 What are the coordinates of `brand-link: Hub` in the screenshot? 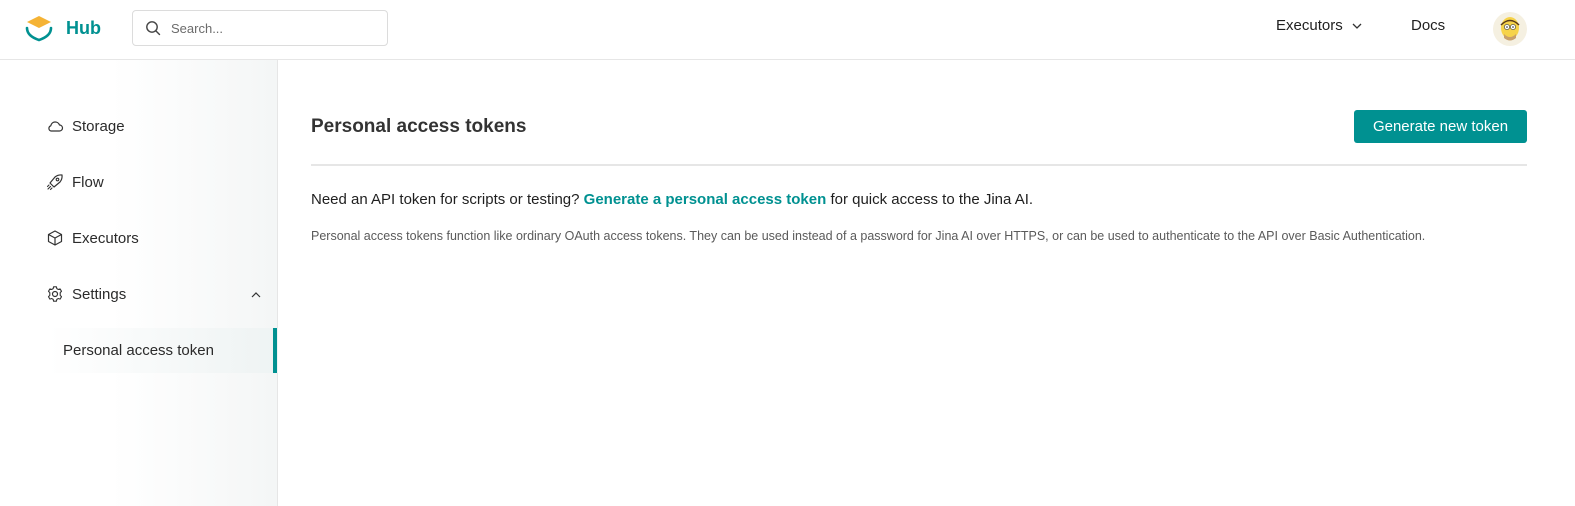 It's located at (62, 28).